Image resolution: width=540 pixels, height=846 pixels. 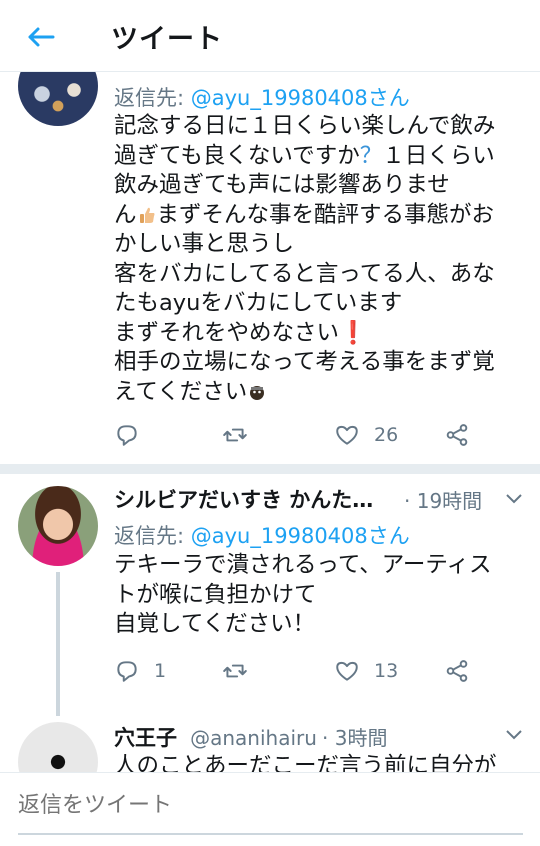 What do you see at coordinates (304, 214) in the screenshot?
I see `tweet-line: んまずそんな事を酷評する事態がお` at bounding box center [304, 214].